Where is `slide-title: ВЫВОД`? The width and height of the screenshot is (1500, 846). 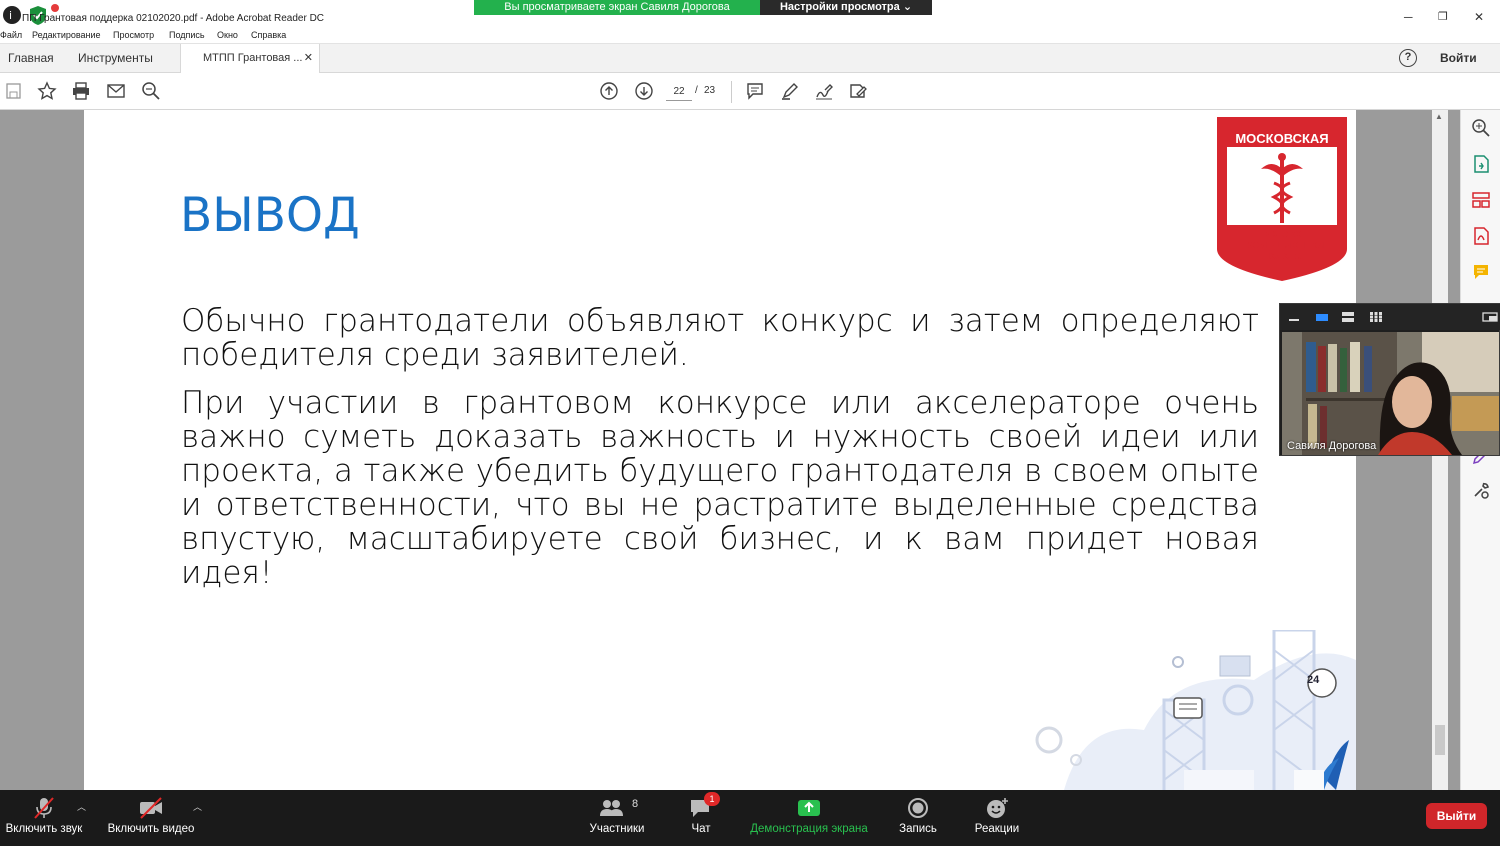
slide-title: ВЫВОД is located at coordinates (270, 215).